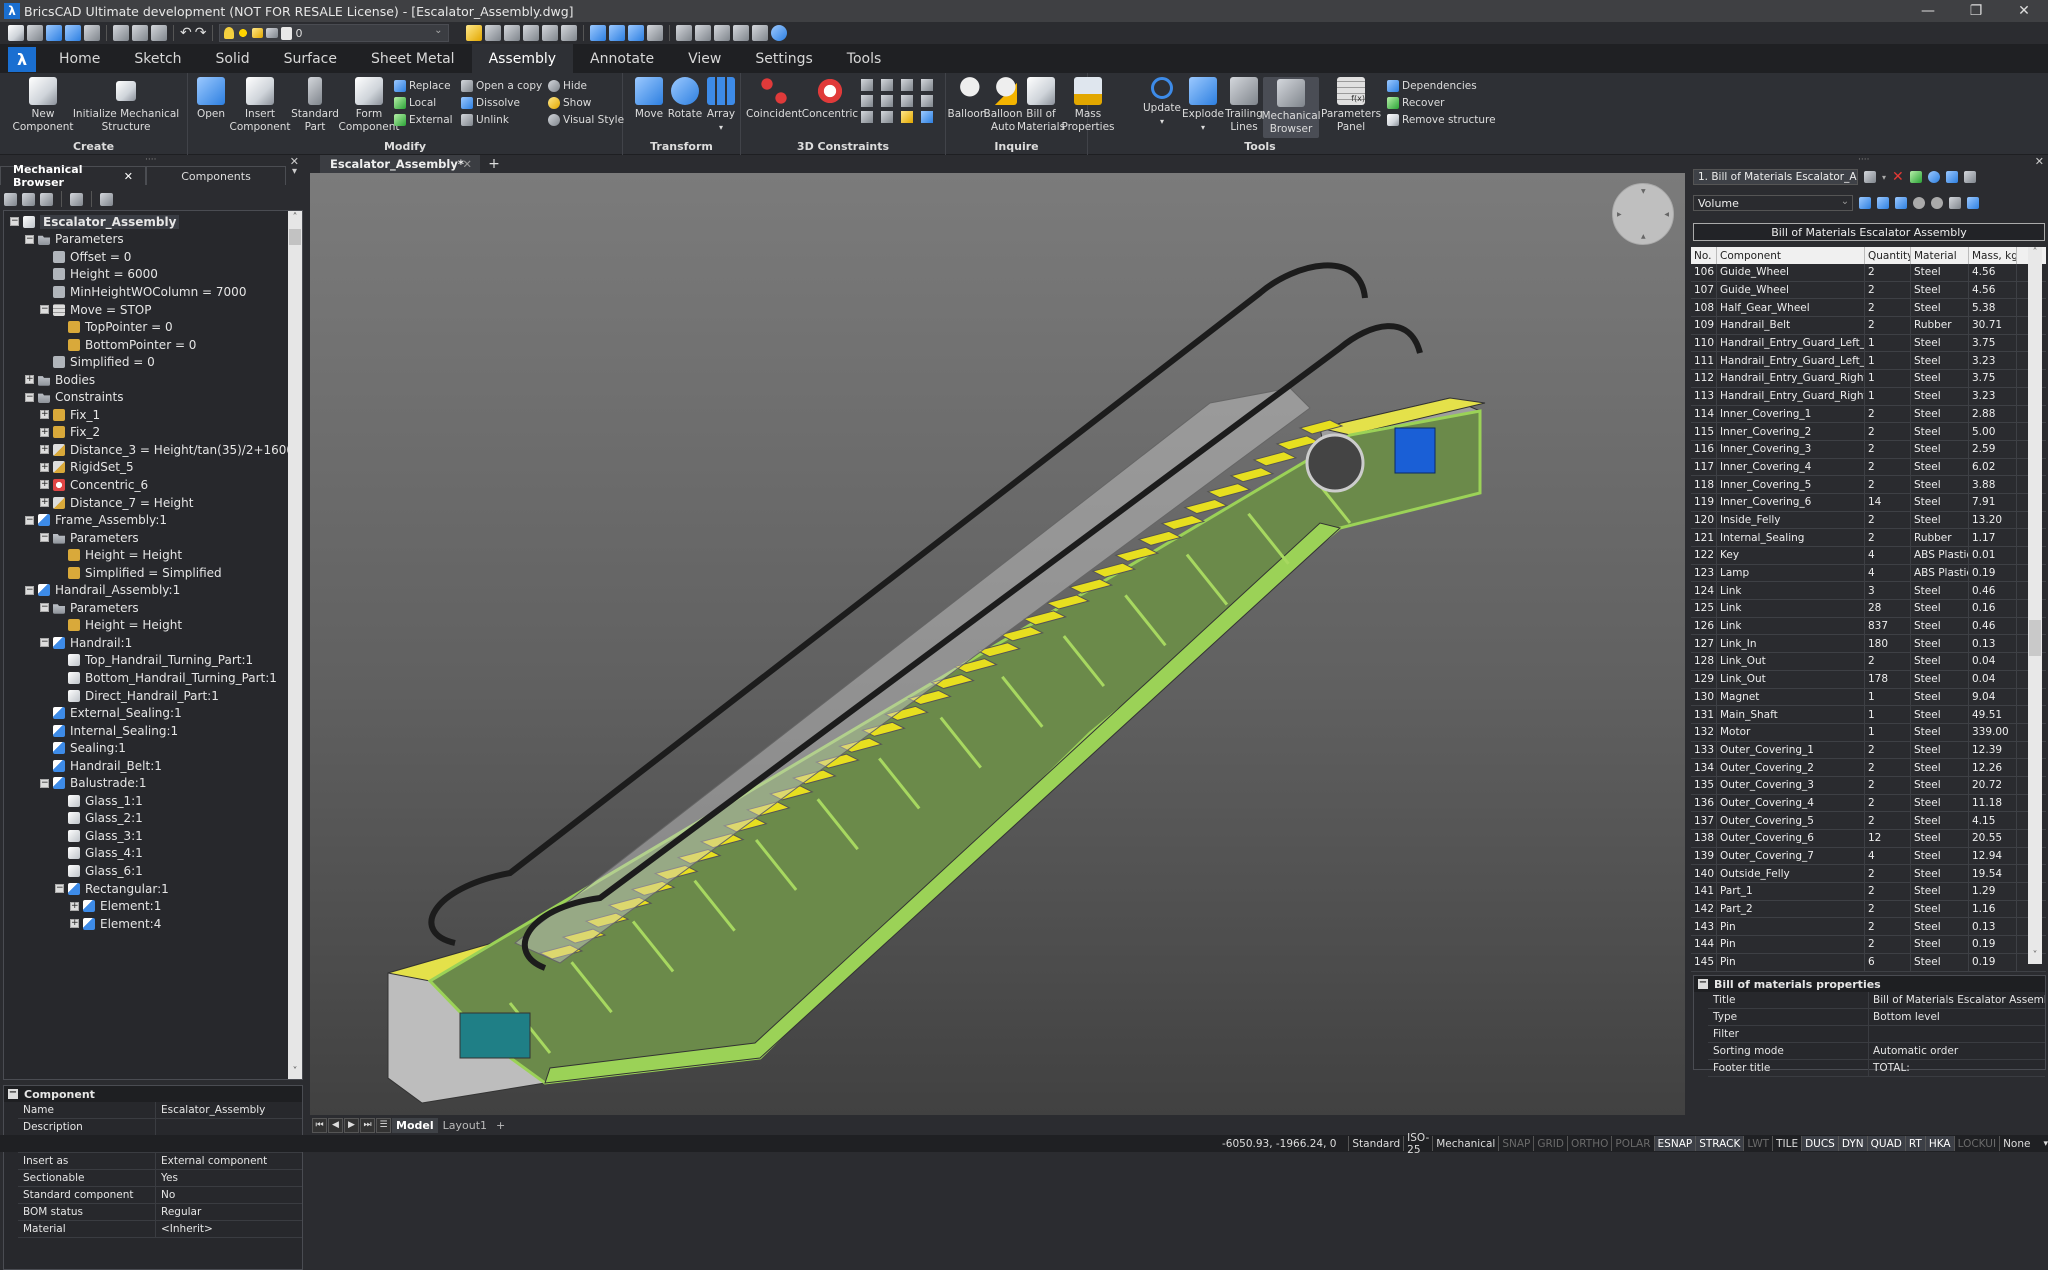  Describe the element at coordinates (1933, 177) in the screenshot. I see `refresh-icon` at that location.